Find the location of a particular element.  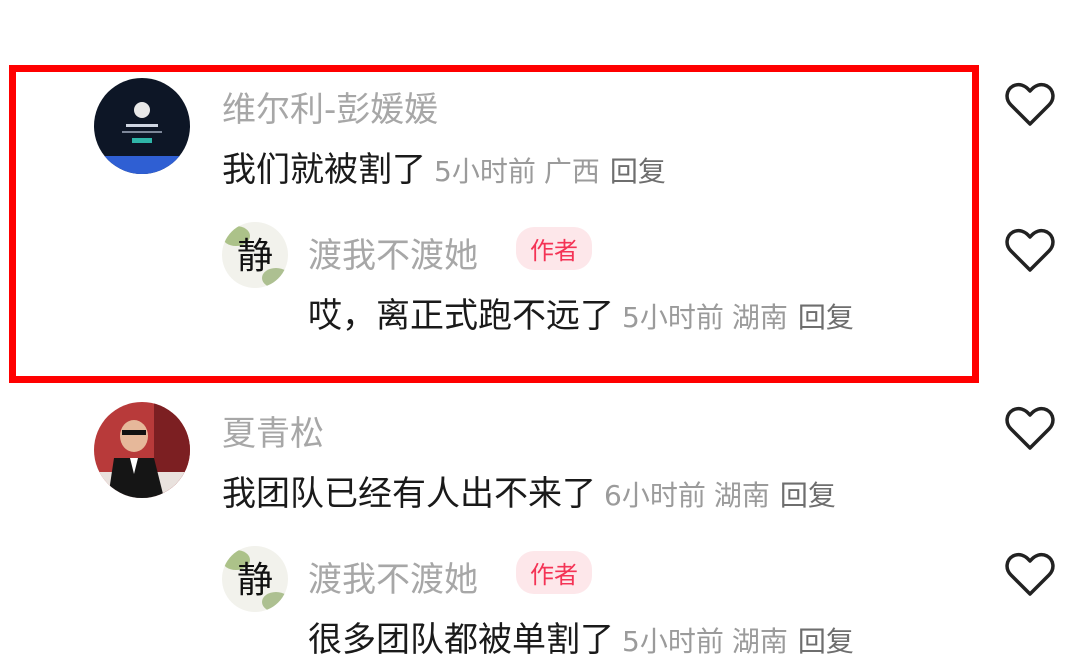

comment-location: 广西 is located at coordinates (571, 171).